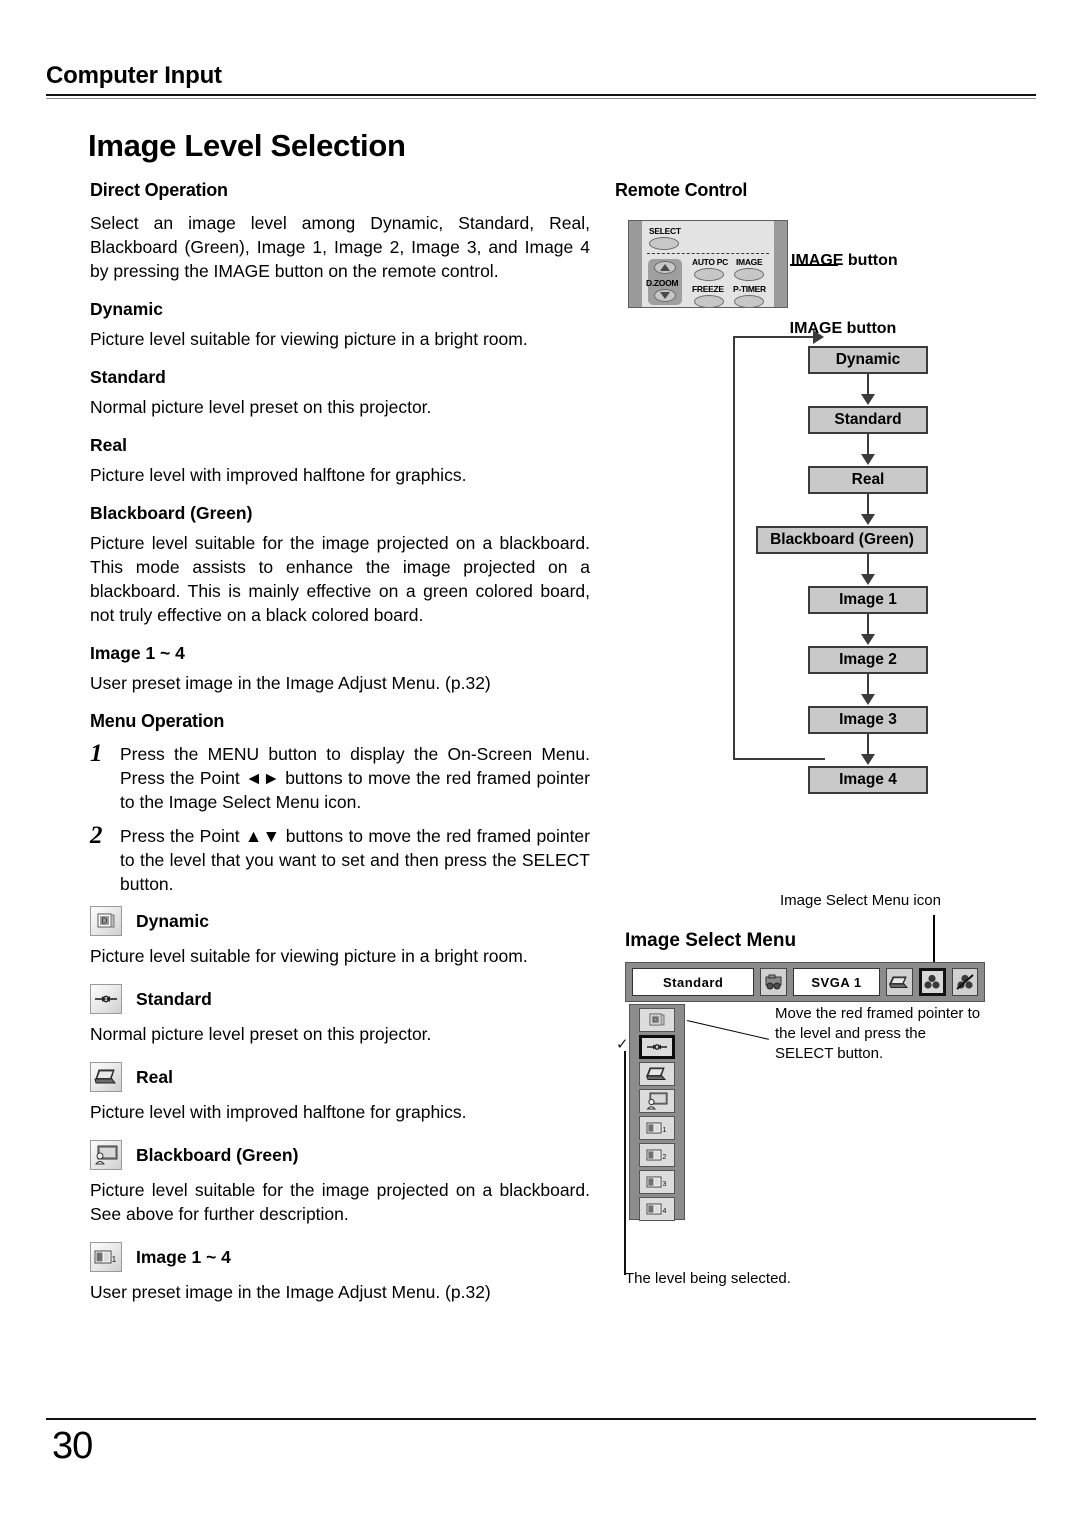 Image resolution: width=1080 pixels, height=1514 pixels. I want to click on svg-text: 4, so click(665, 1211).